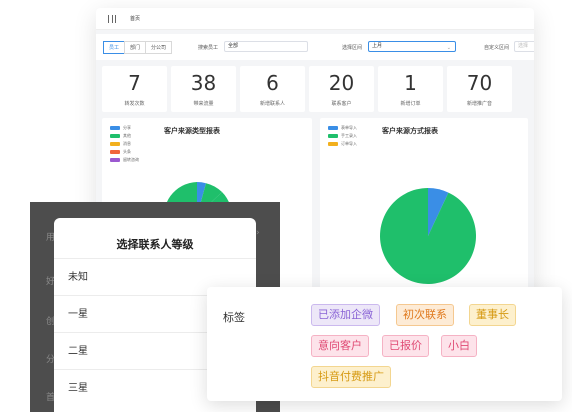 The width and height of the screenshot is (572, 412). What do you see at coordinates (134, 104) in the screenshot?
I see `stat-label: 转发次数` at bounding box center [134, 104].